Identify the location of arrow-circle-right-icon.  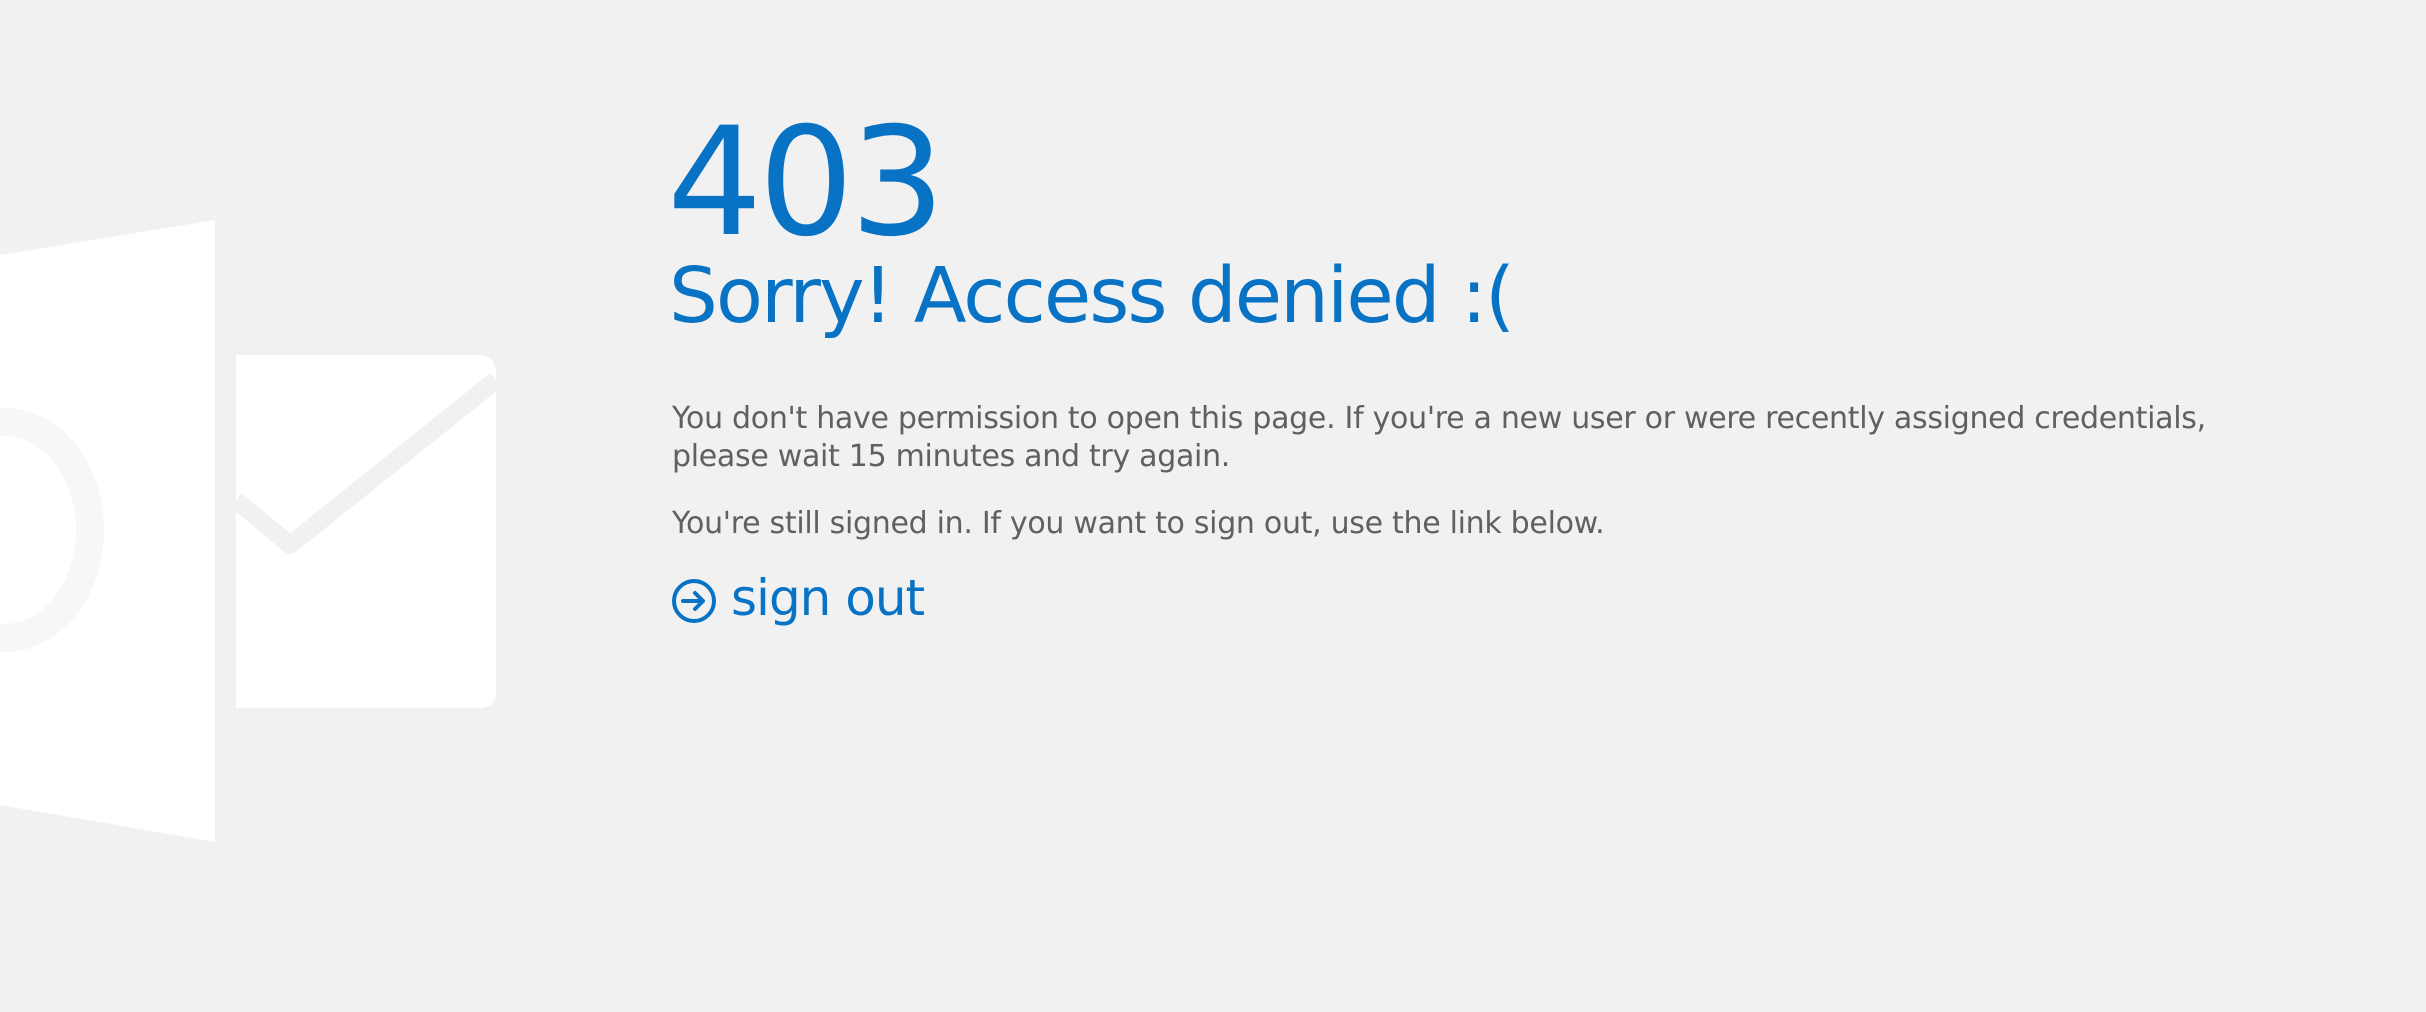
(694, 601).